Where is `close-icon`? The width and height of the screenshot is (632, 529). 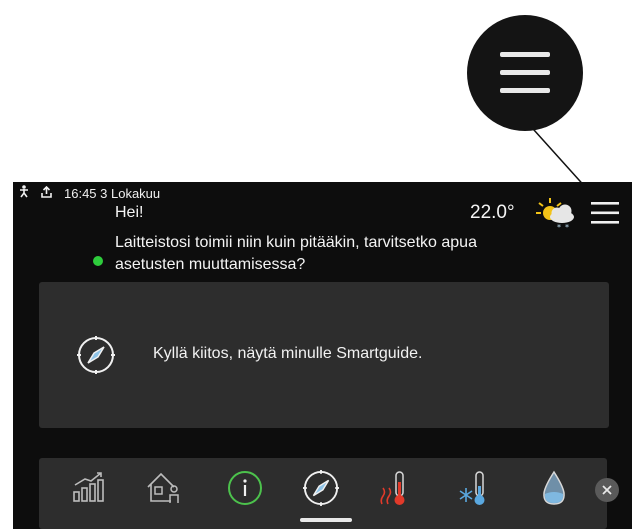
close-icon is located at coordinates (607, 490).